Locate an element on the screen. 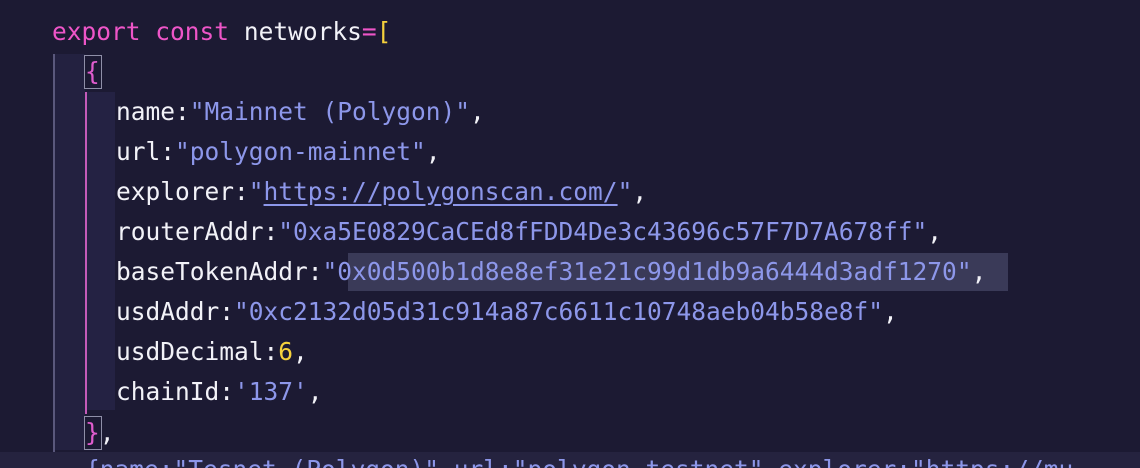 This screenshot has width=1140, height=468. prop-key: baseTokenAddr is located at coordinates (212, 271).